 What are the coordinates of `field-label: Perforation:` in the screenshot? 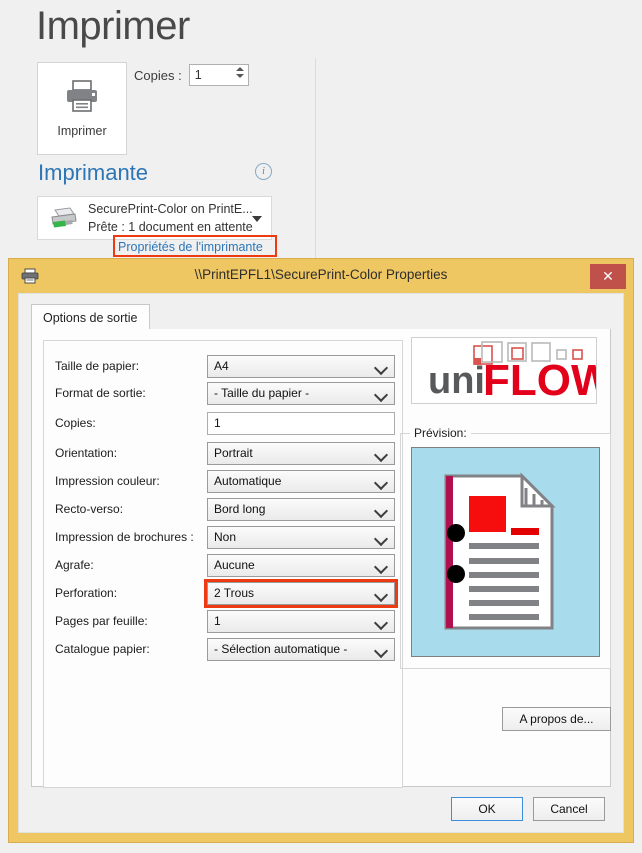 It's located at (86, 593).